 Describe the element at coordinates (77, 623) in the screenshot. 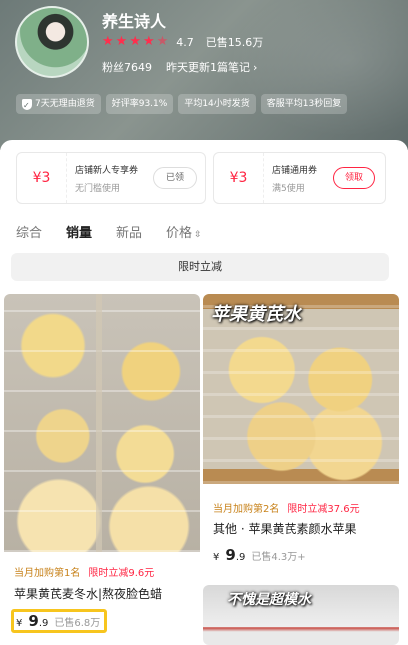

I see `product-sold: 已售6.8万` at that location.